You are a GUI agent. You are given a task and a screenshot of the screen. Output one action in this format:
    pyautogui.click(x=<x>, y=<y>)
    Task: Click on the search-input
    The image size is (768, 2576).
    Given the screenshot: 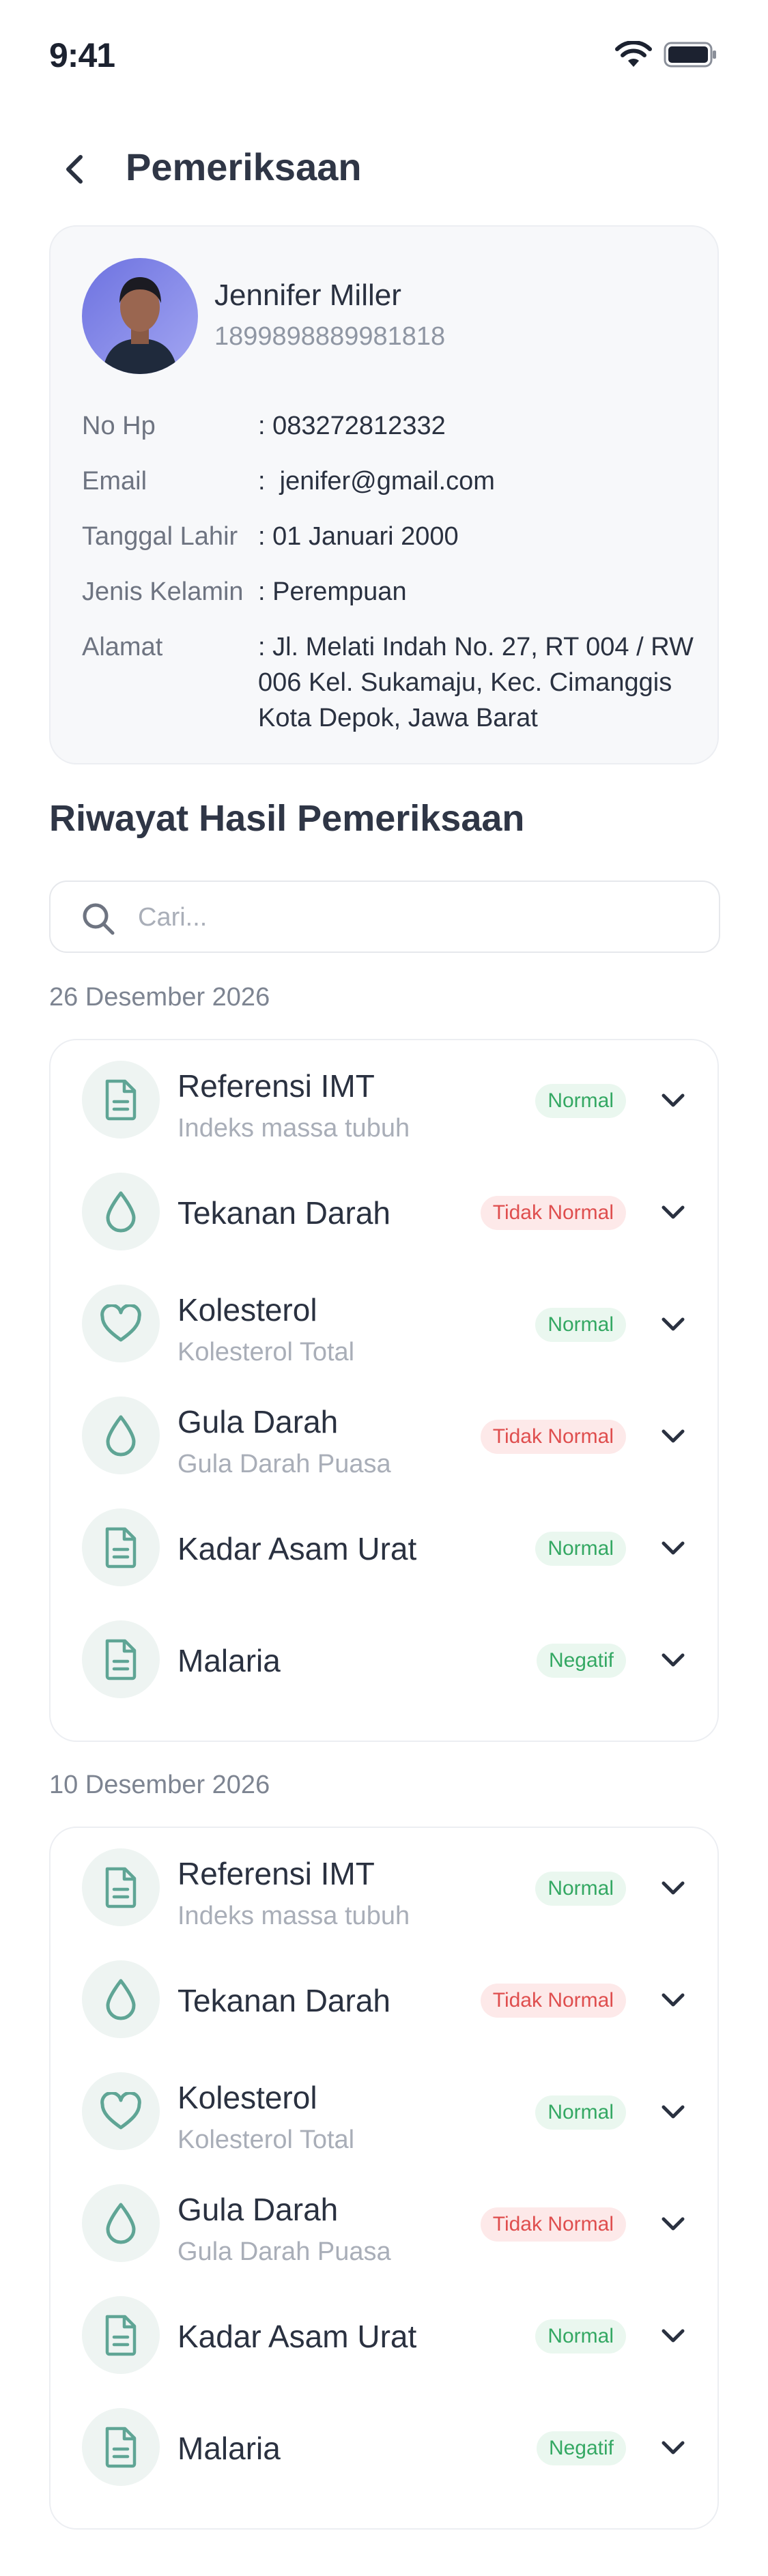 What is the action you would take?
    pyautogui.click(x=411, y=917)
    